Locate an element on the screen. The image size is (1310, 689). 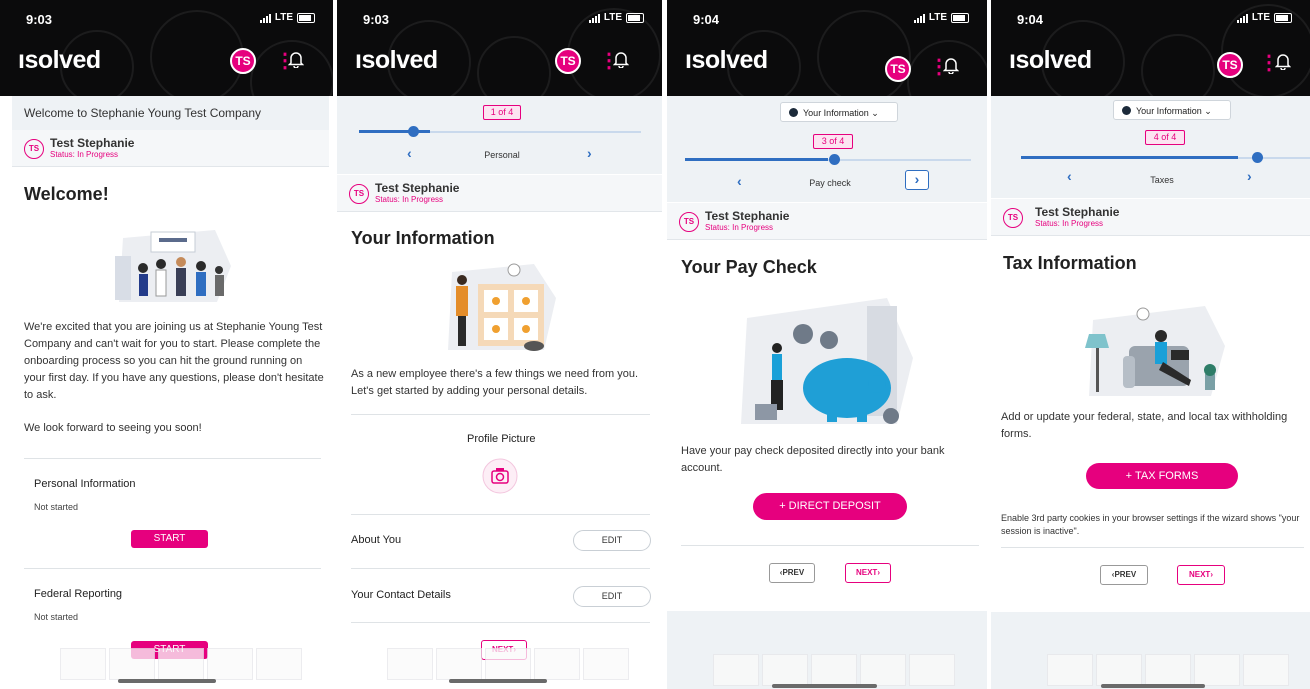
step-progress-fill is located at coordinates (394, 131).